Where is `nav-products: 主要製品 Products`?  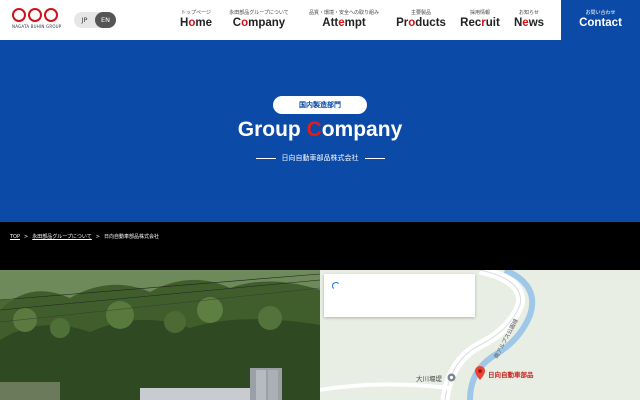 nav-products: 主要製品 Products is located at coordinates (421, 20).